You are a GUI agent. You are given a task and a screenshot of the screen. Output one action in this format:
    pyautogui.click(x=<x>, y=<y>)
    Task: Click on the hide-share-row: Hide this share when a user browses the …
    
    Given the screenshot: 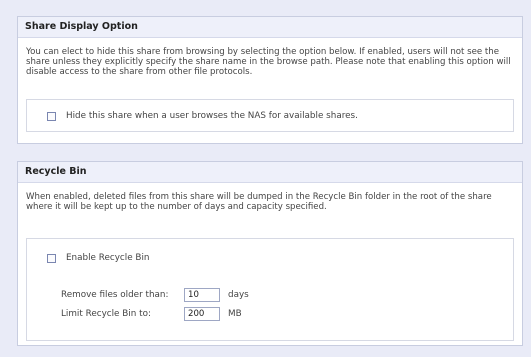 What is the action you would take?
    pyautogui.click(x=202, y=116)
    